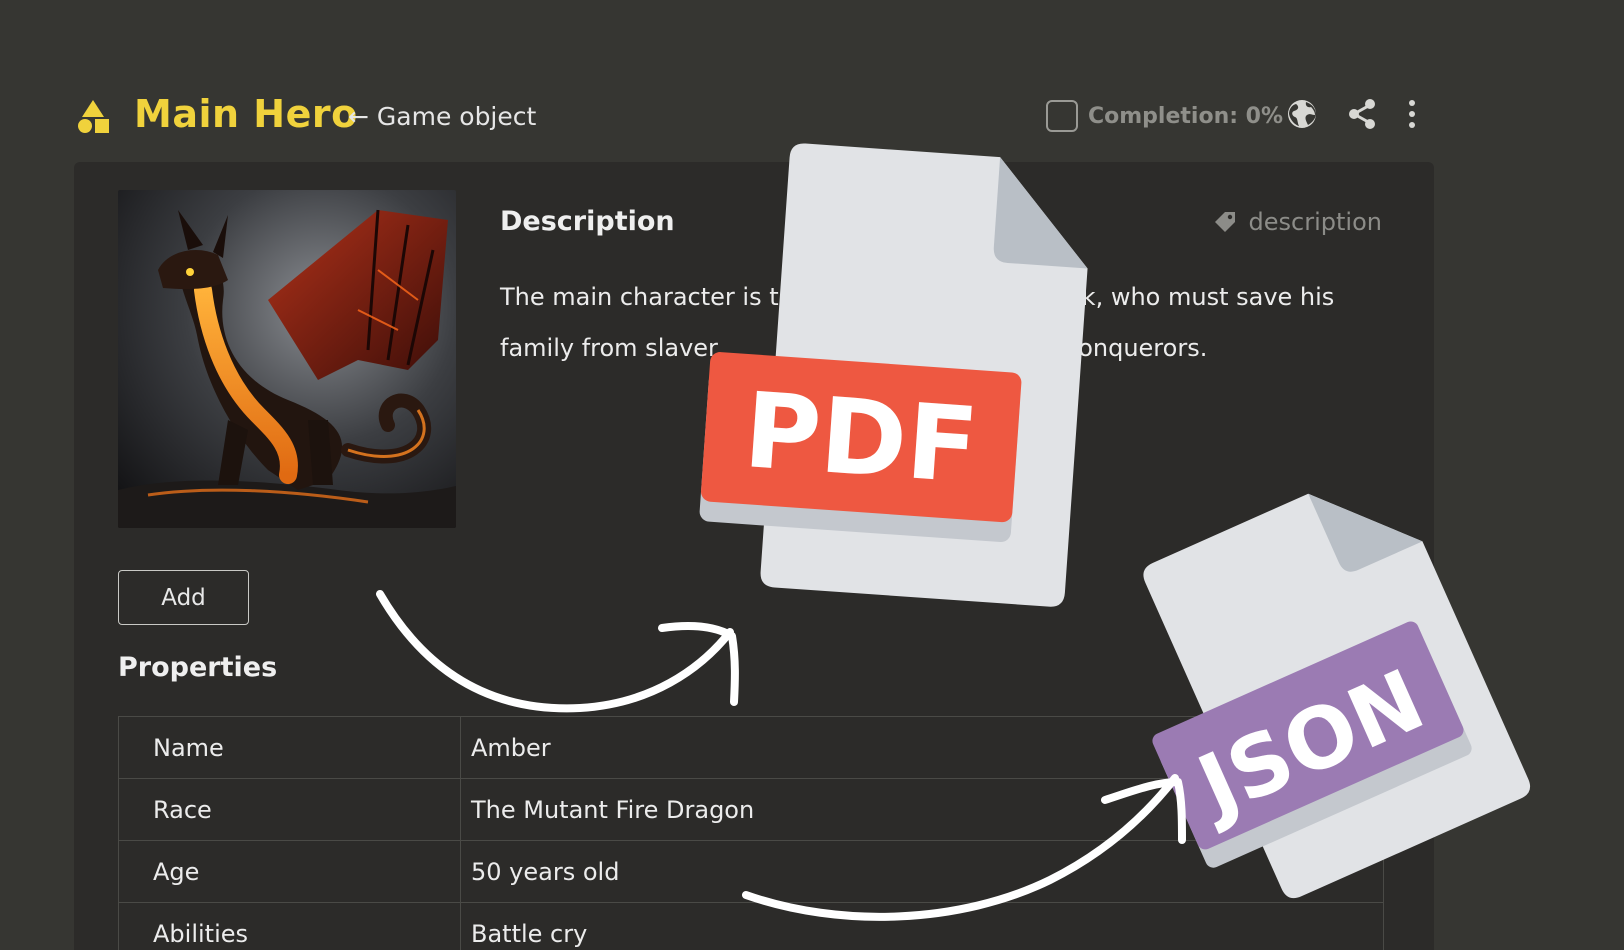 The image size is (1624, 950). What do you see at coordinates (183, 597) in the screenshot?
I see `add-button: Add` at bounding box center [183, 597].